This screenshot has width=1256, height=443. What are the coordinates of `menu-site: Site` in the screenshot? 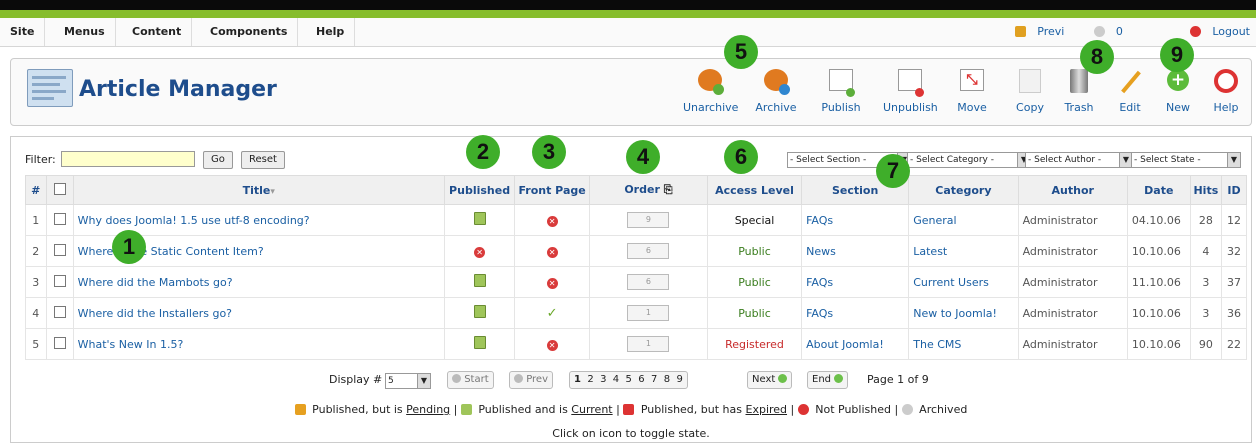 It's located at (23, 32).